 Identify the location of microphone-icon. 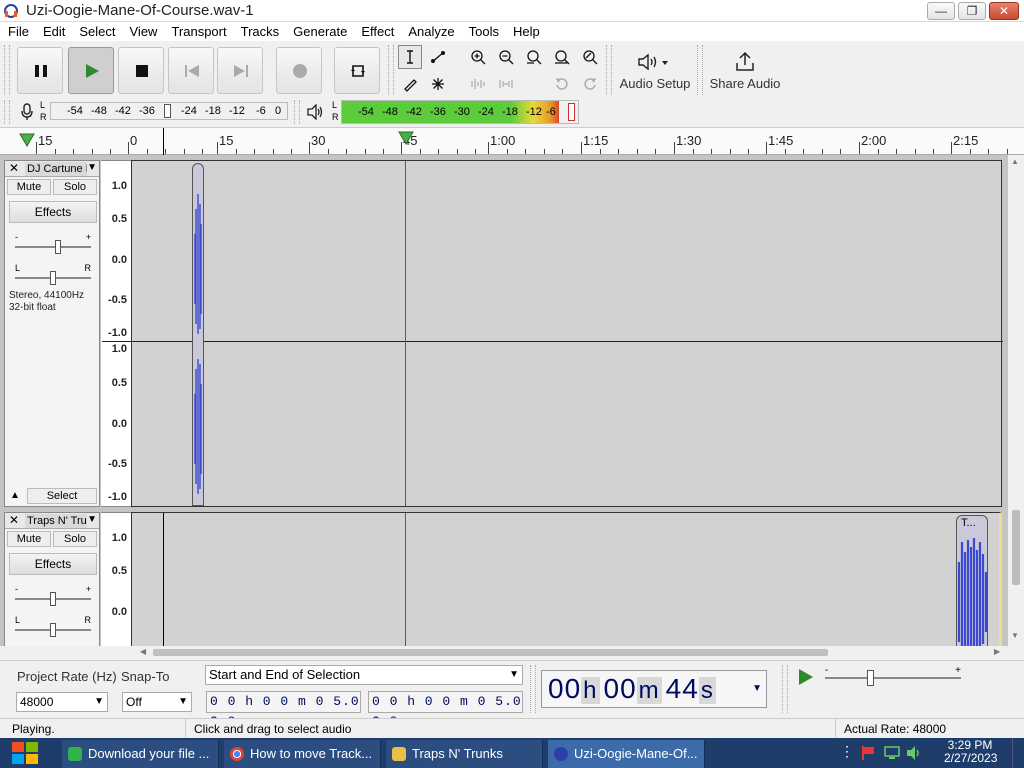
(27, 112).